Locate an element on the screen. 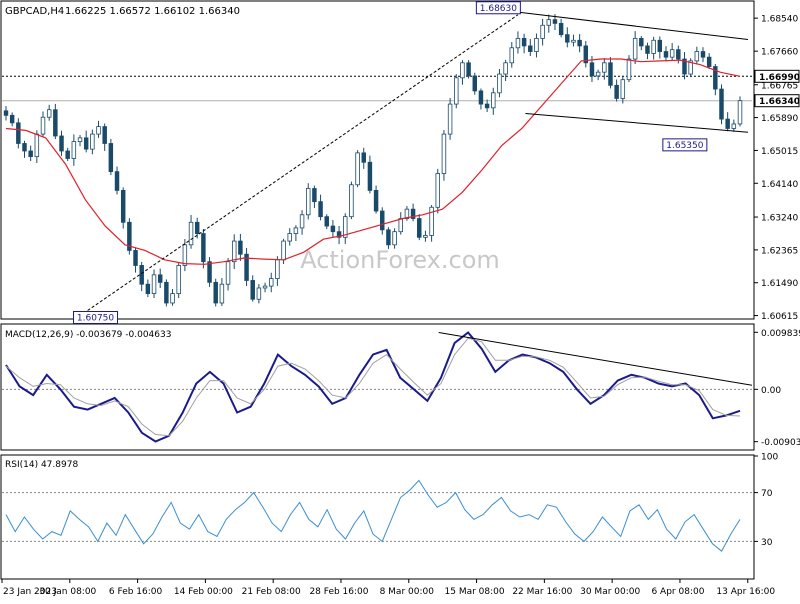 The image size is (800, 604). watermark: ActionForex.com is located at coordinates (400, 260).